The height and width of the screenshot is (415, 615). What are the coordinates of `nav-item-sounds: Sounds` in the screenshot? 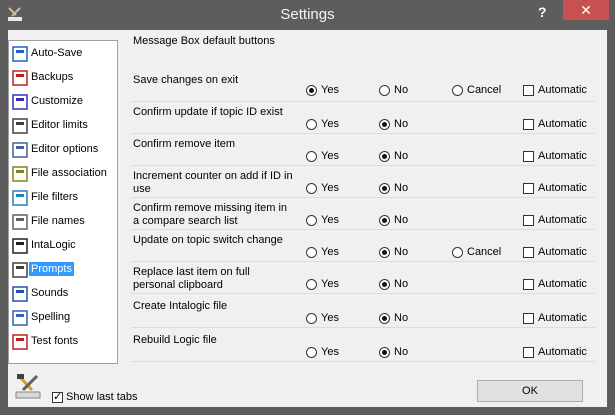 It's located at (62, 294).